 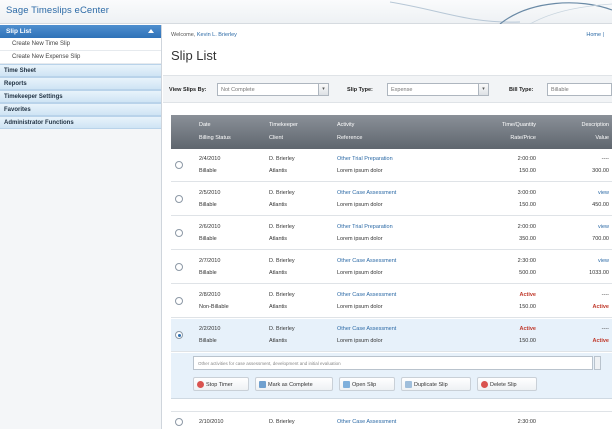 What do you see at coordinates (599, 273) in the screenshot?
I see `cell-value: 1033.00` at bounding box center [599, 273].